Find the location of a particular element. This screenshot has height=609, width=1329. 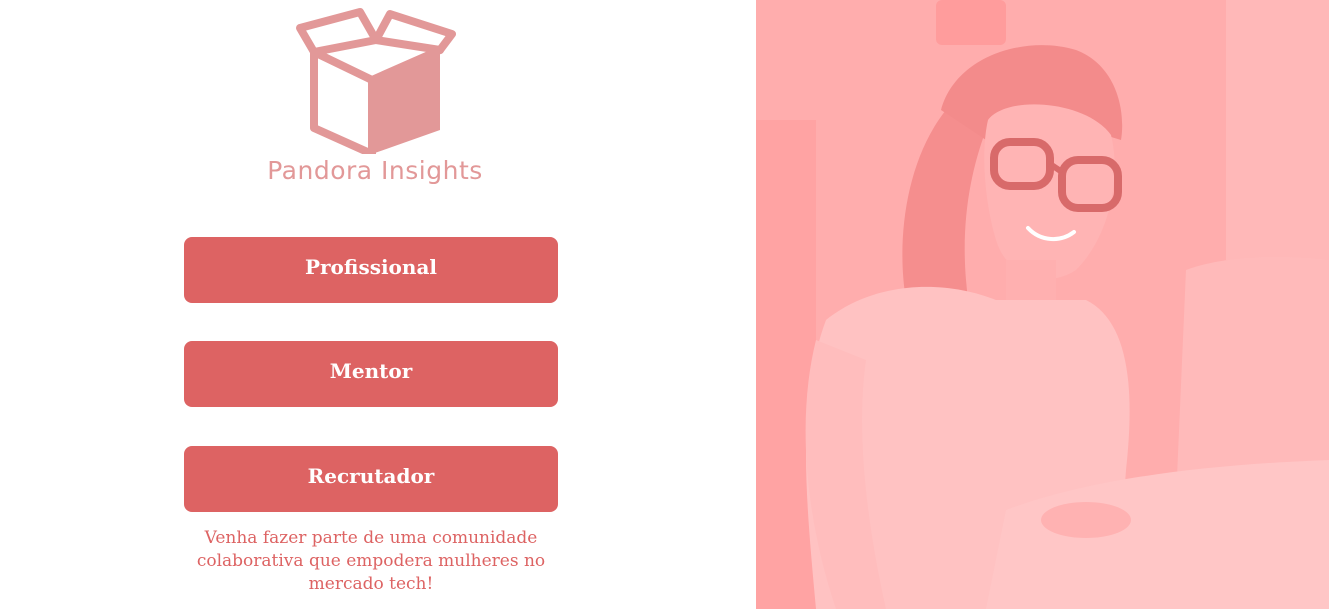

mentor-button: Mentor is located at coordinates (371, 374).